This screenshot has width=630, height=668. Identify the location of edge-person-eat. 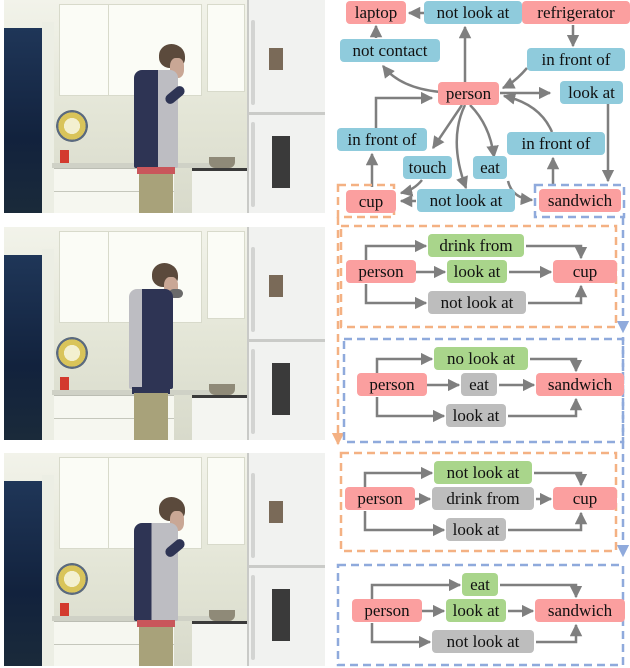
(484, 131).